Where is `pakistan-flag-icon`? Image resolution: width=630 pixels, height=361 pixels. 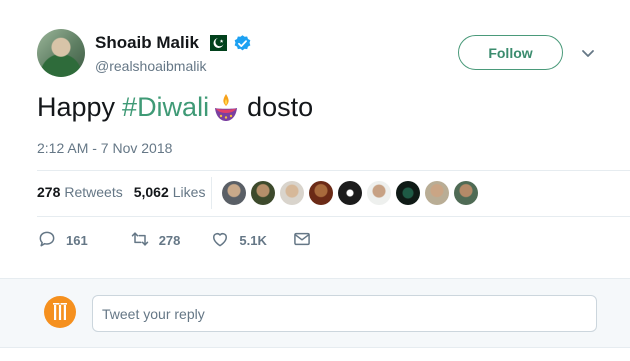 pakistan-flag-icon is located at coordinates (215, 43).